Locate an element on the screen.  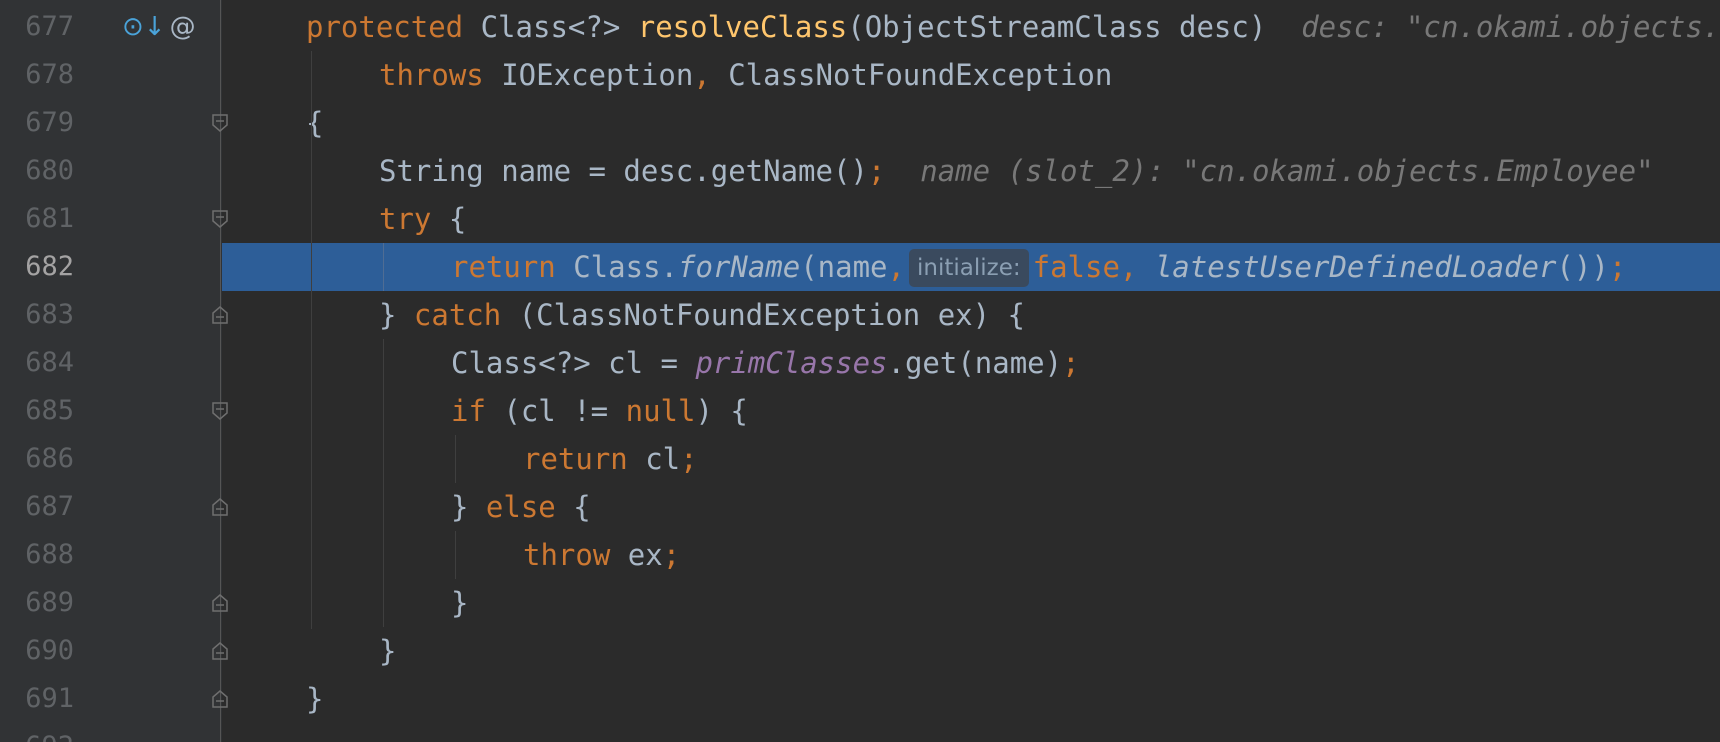
line-number: 684 is located at coordinates (49, 362).